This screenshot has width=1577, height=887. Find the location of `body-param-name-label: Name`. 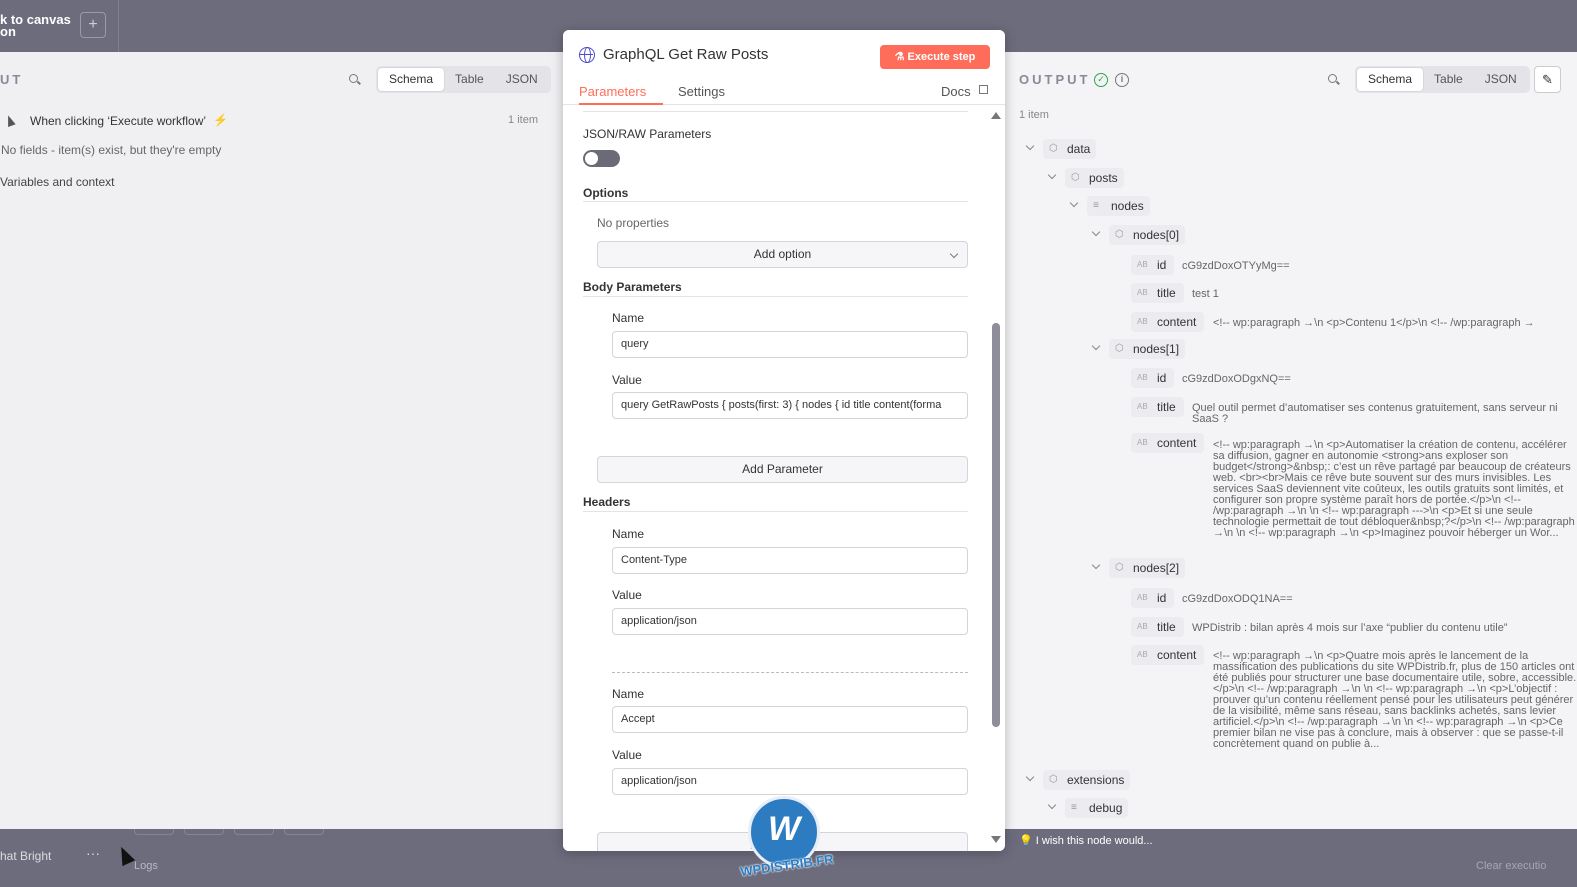

body-param-name-label: Name is located at coordinates (628, 318).